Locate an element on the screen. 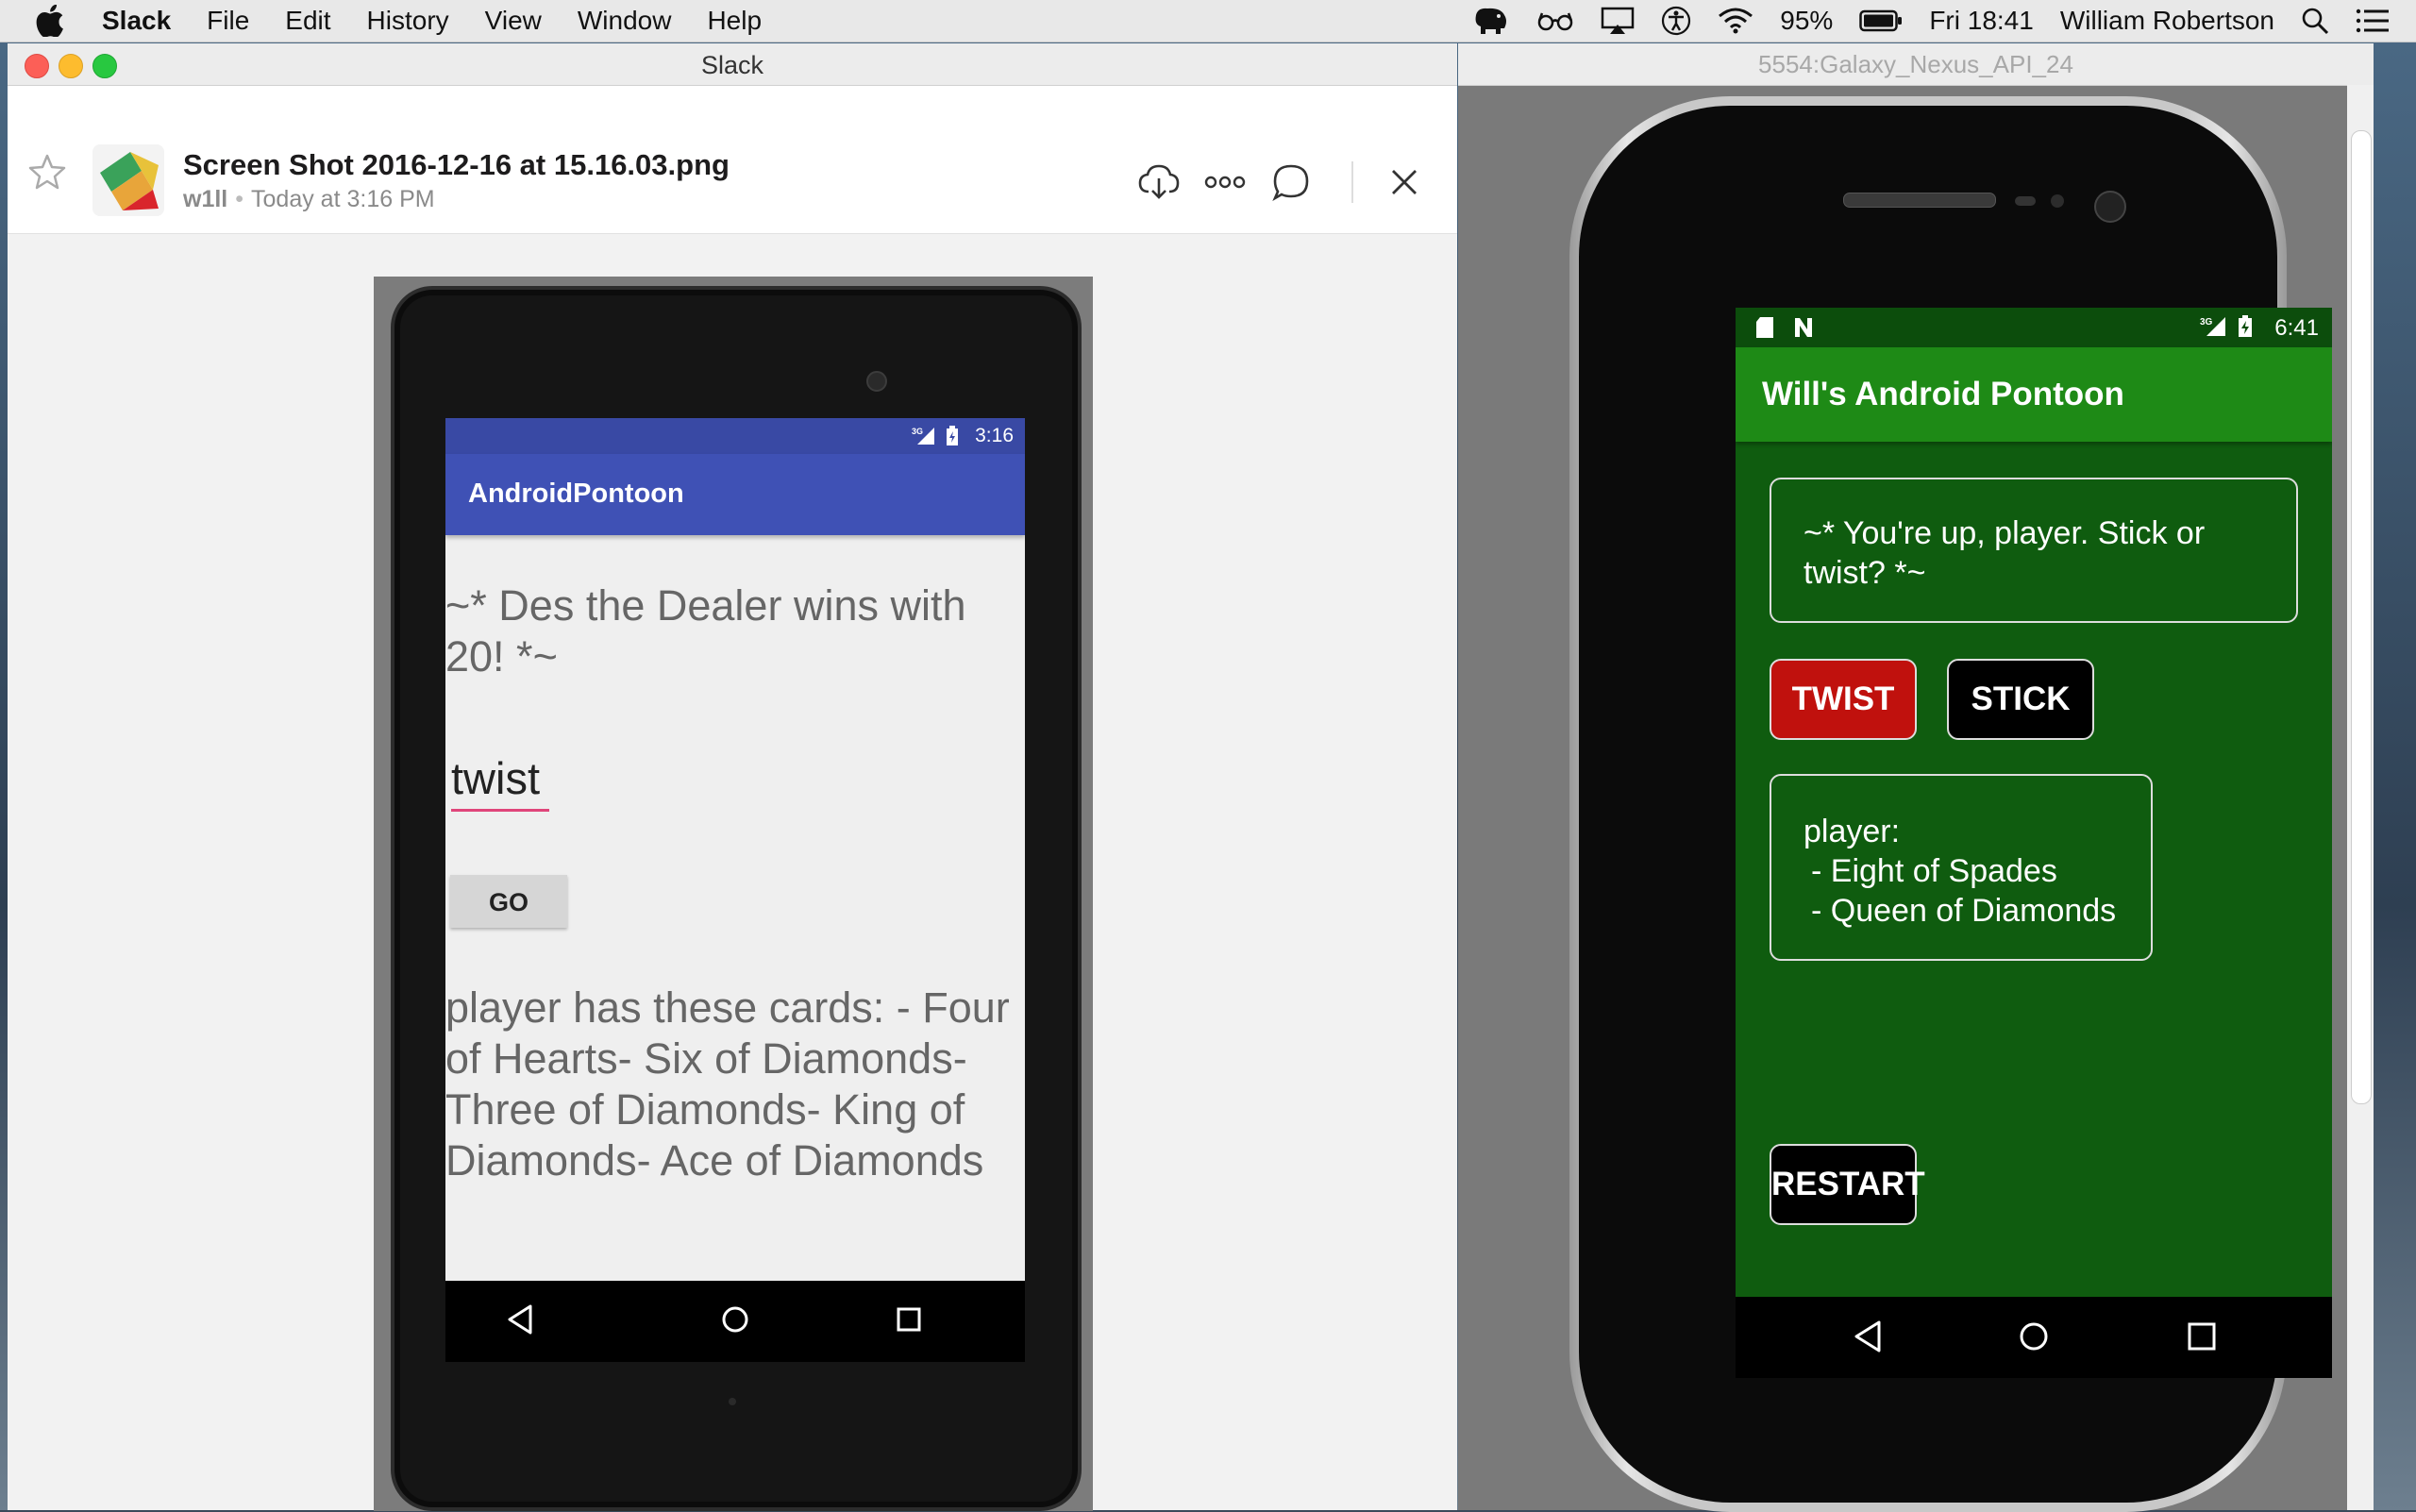 Image resolution: width=2416 pixels, height=1512 pixels. pontoon-app-bar: Will's Android Pontoon is located at coordinates (2034, 394).